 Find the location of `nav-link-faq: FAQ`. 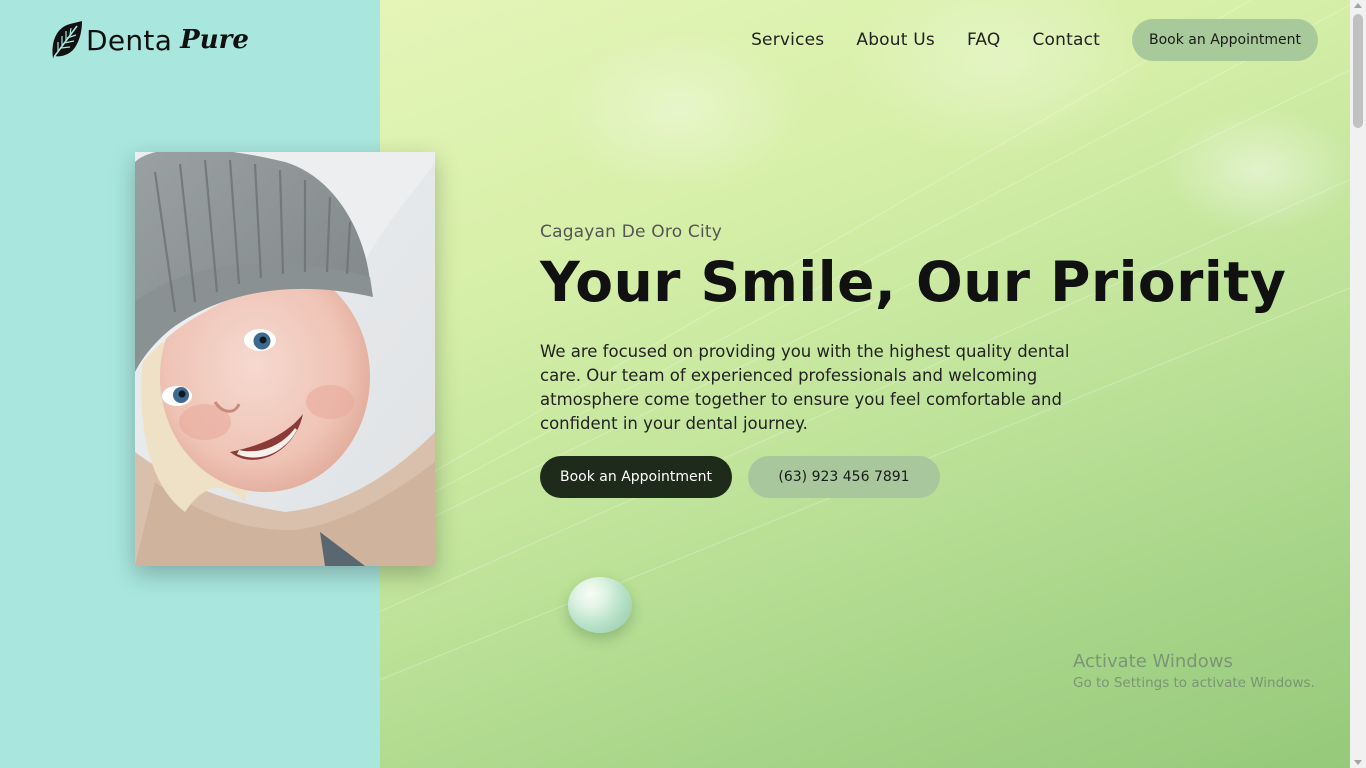

nav-link-faq: FAQ is located at coordinates (984, 40).